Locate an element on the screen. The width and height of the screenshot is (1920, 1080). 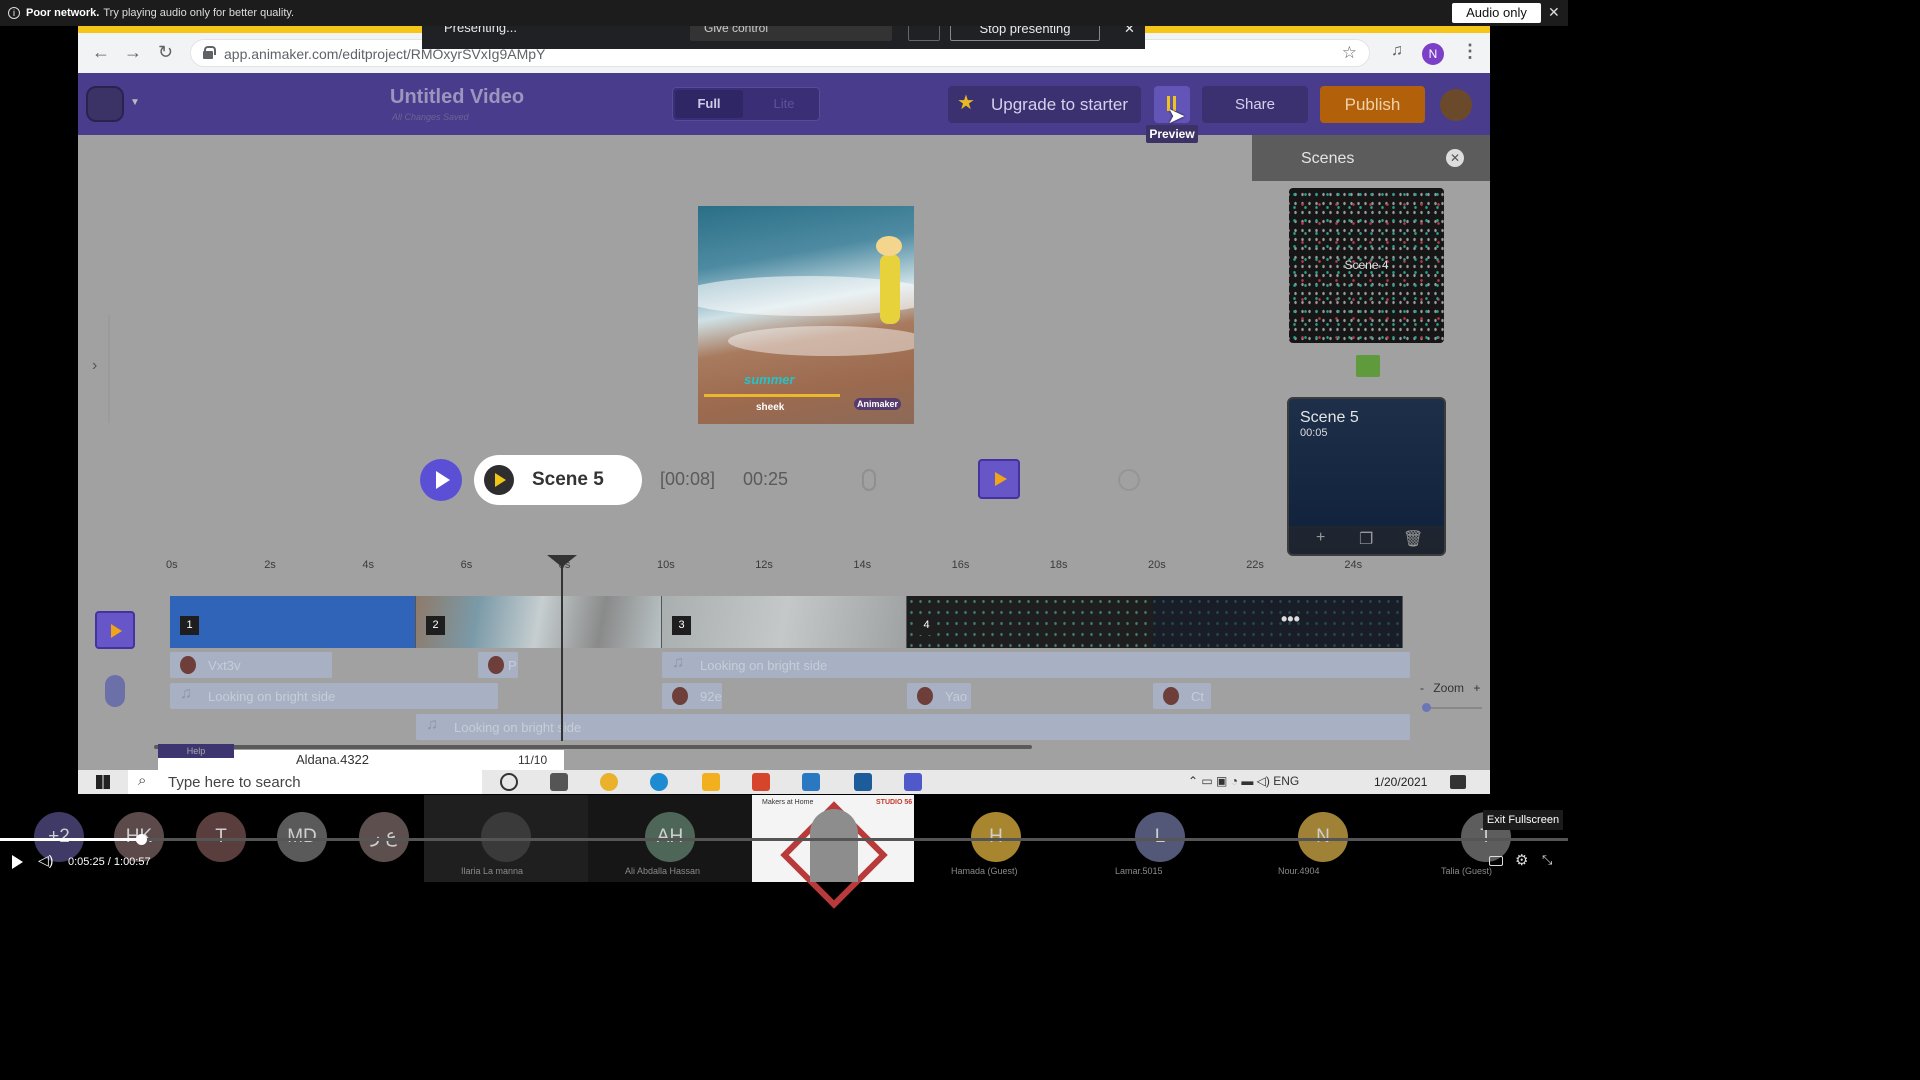
timeline-lane-item: P is located at coordinates (498, 665).